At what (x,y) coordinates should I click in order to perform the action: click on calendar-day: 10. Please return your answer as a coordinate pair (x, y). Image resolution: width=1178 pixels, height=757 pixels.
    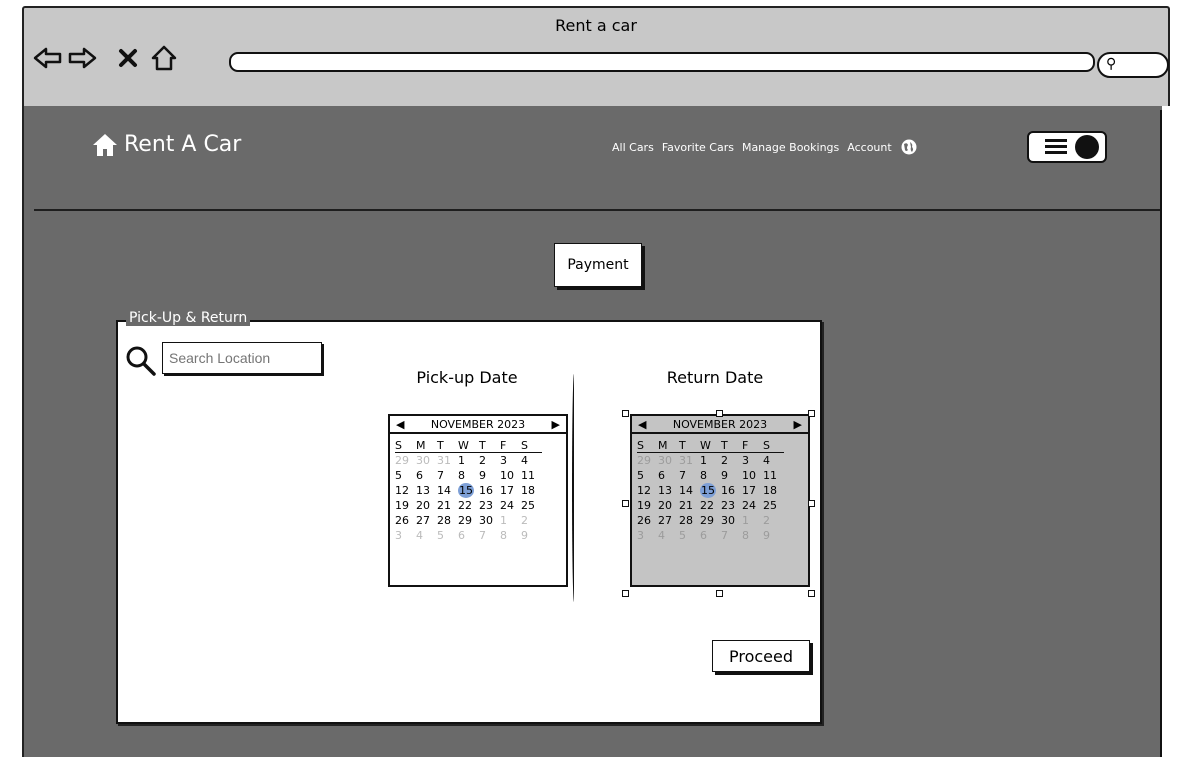
    Looking at the image, I should click on (510, 475).